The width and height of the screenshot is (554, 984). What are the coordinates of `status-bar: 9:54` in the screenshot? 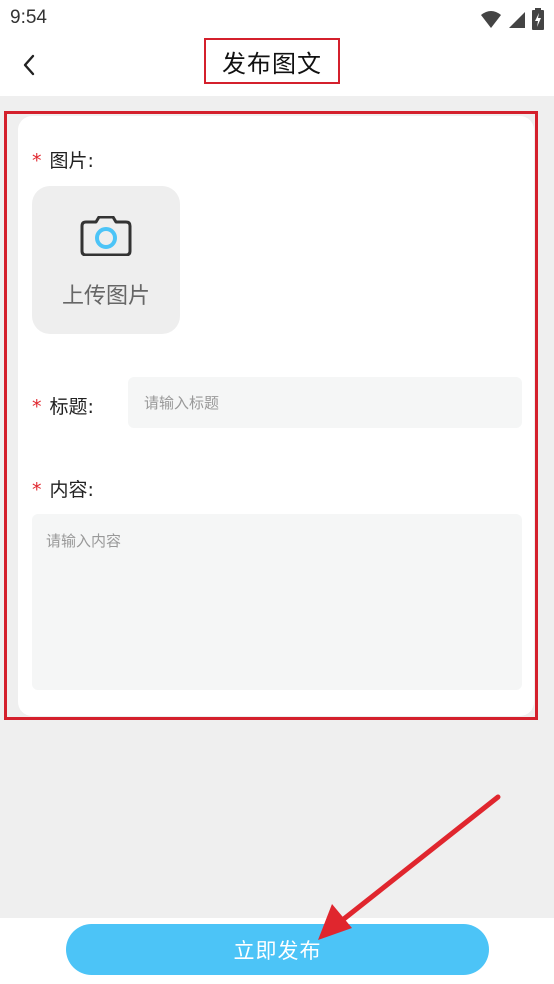 It's located at (277, 19).